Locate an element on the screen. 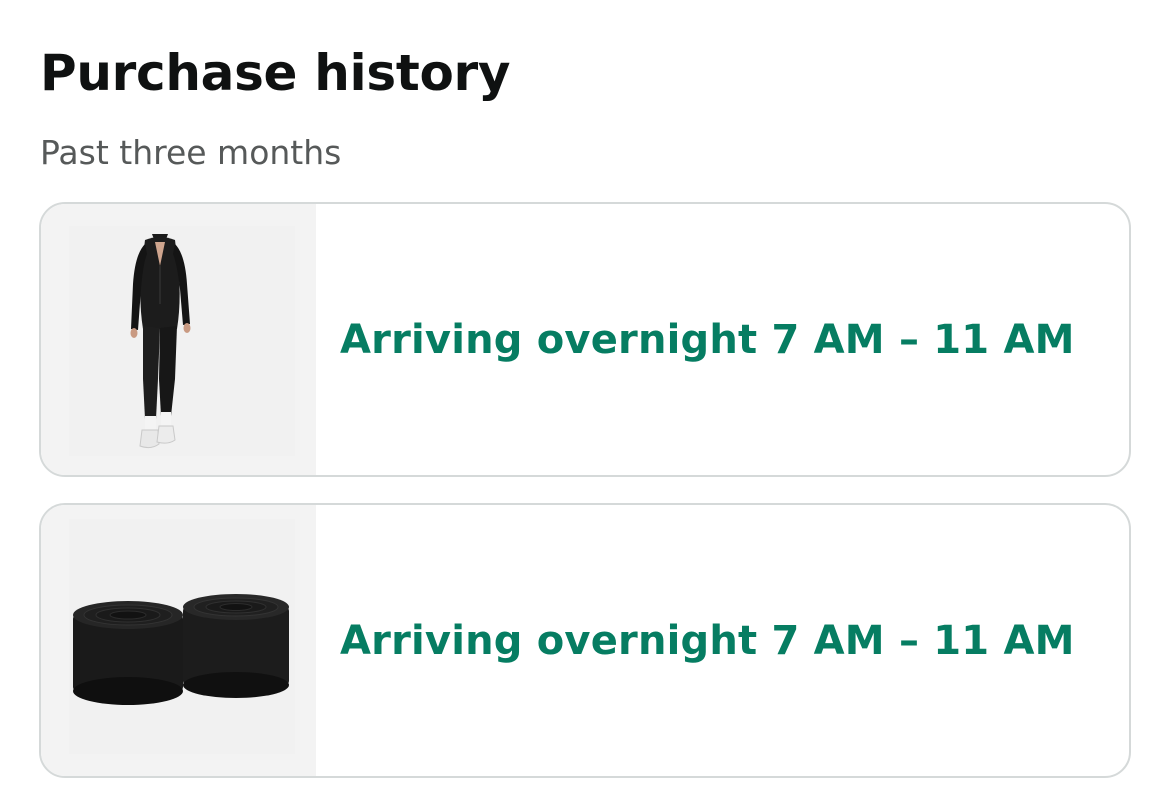 The width and height of the screenshot is (1170, 804). page-subtitle: Past three months is located at coordinates (191, 152).